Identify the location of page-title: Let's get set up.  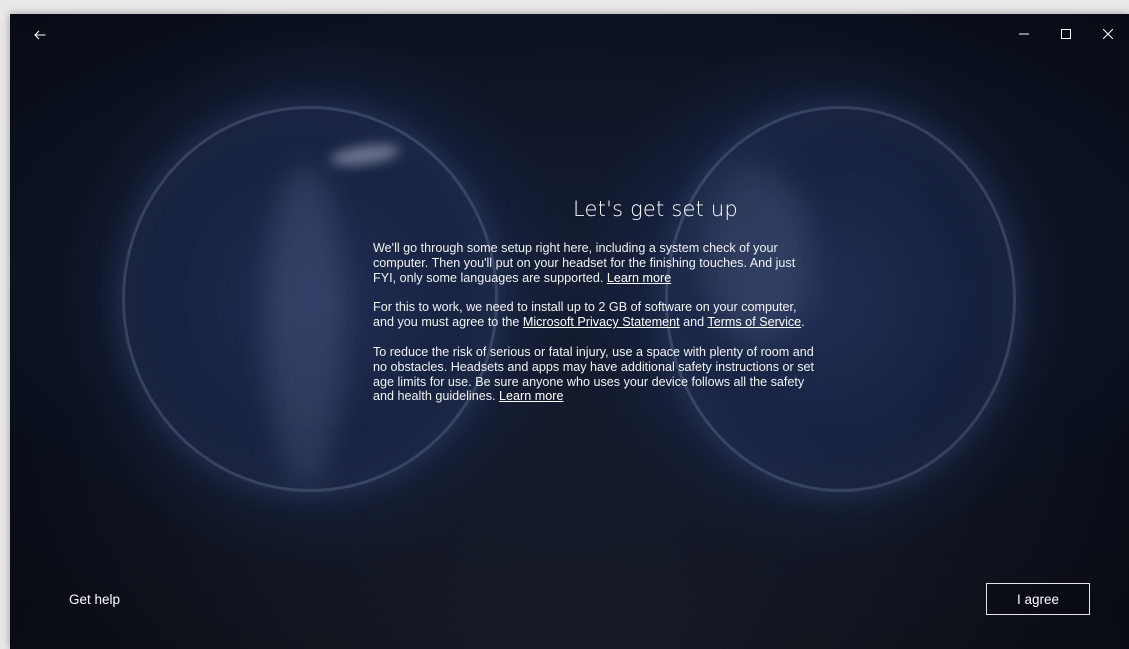
(655, 209).